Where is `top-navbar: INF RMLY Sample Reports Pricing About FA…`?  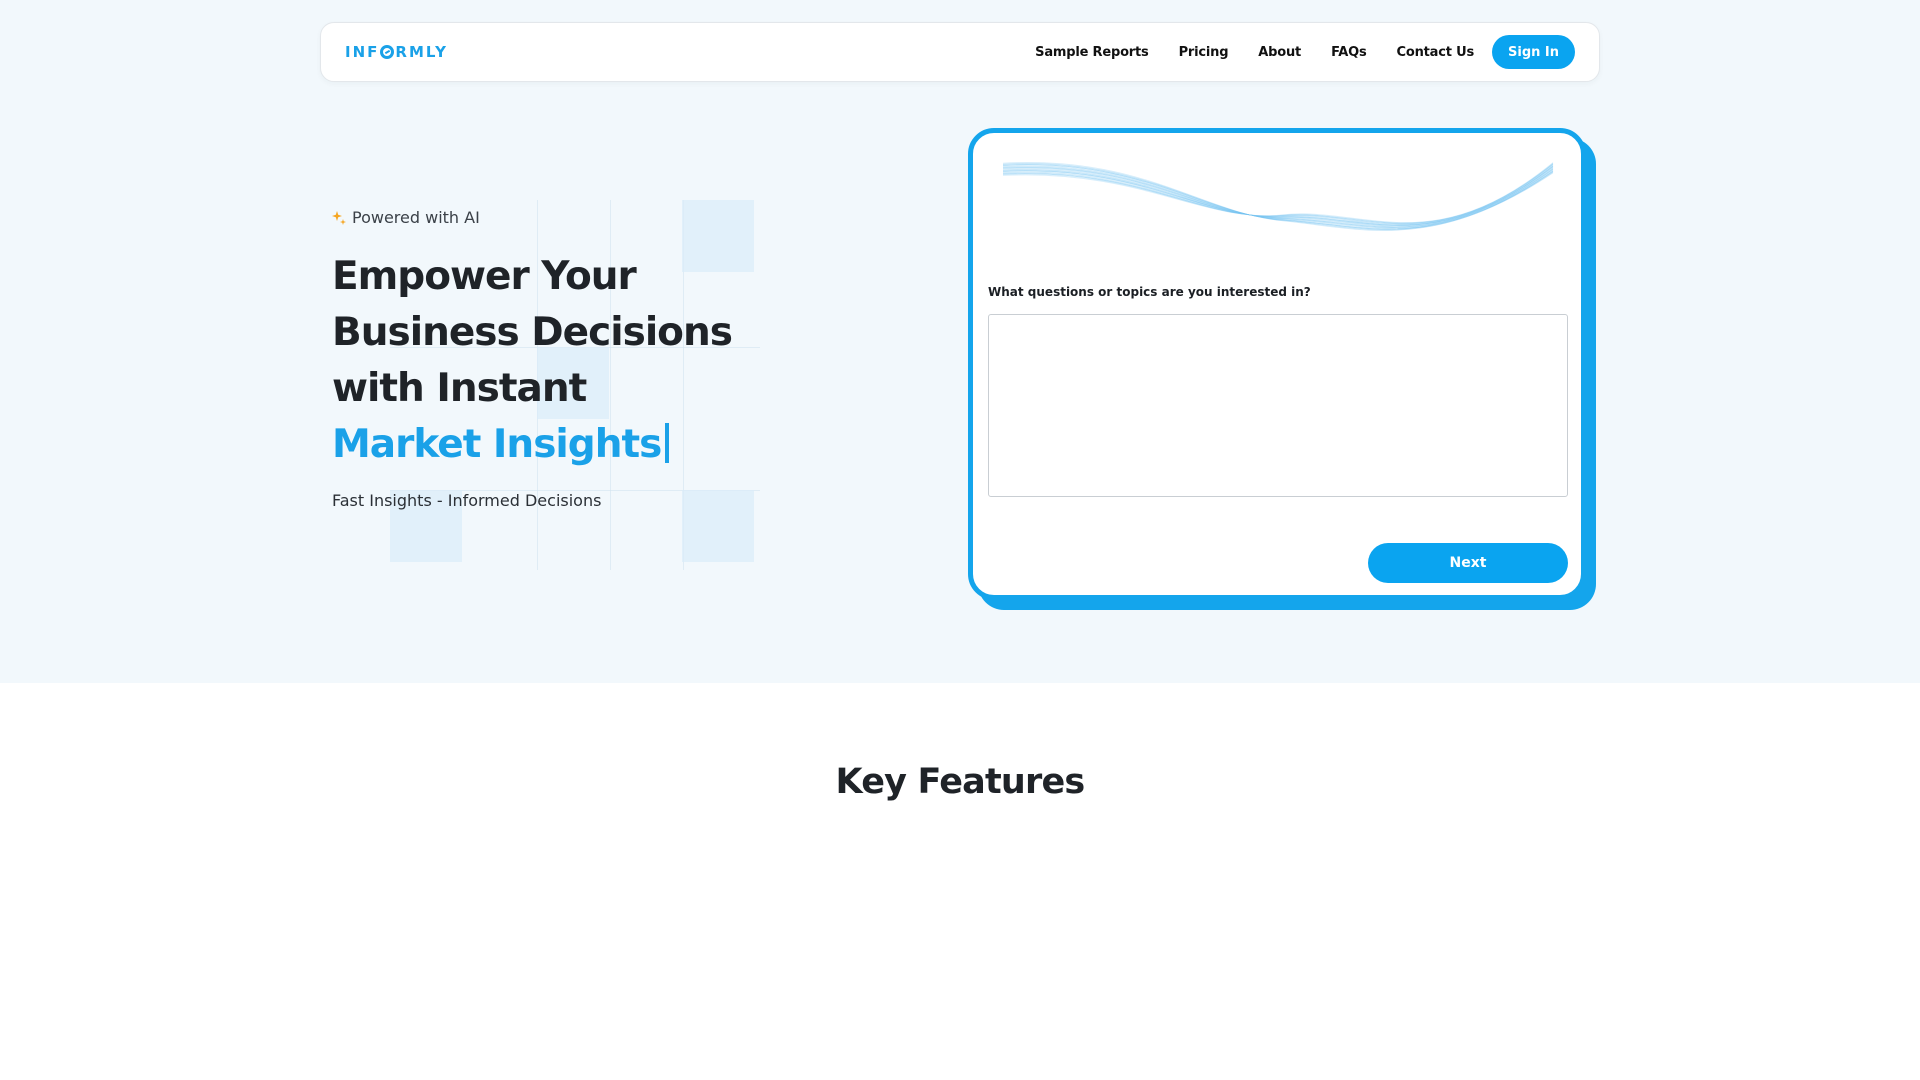 top-navbar: INF RMLY Sample Reports Pricing About FA… is located at coordinates (960, 52).